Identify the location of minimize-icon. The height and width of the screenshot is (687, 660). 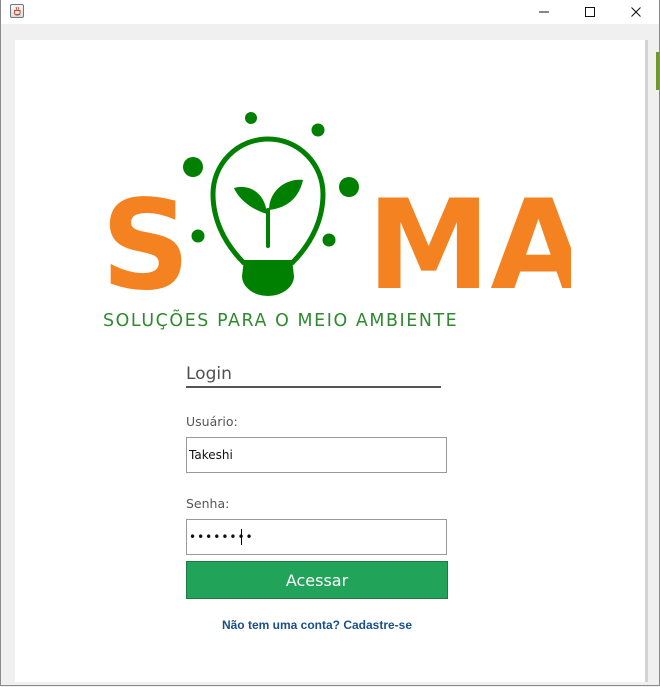
(544, 12).